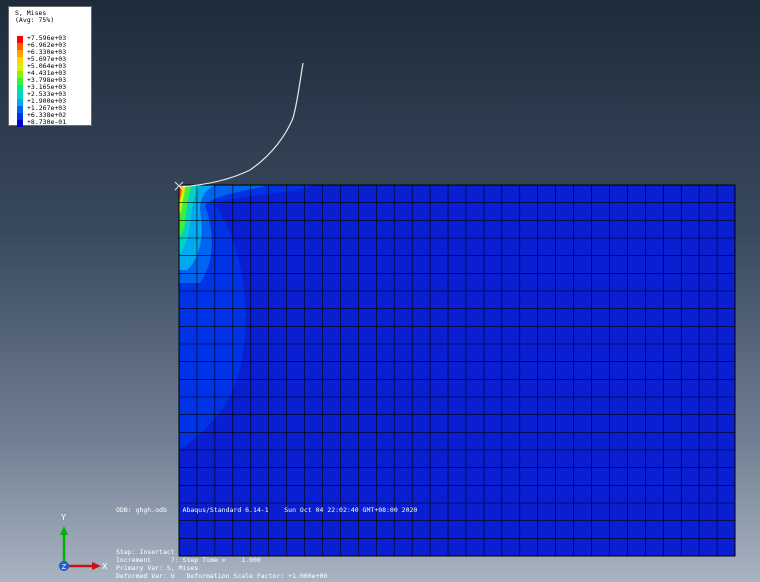 The image size is (760, 582). Describe the element at coordinates (105, 566) in the screenshot. I see `x-axis-label: X` at that location.